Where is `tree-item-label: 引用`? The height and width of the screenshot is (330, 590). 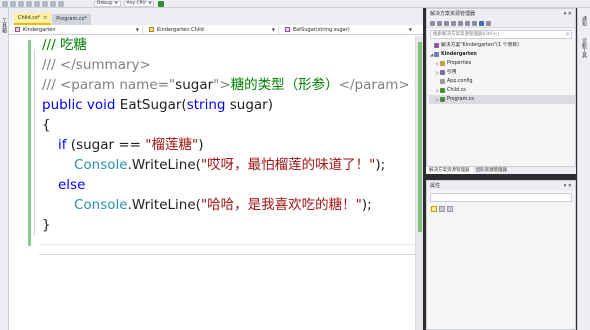
tree-item-label: 引用 is located at coordinates (452, 72).